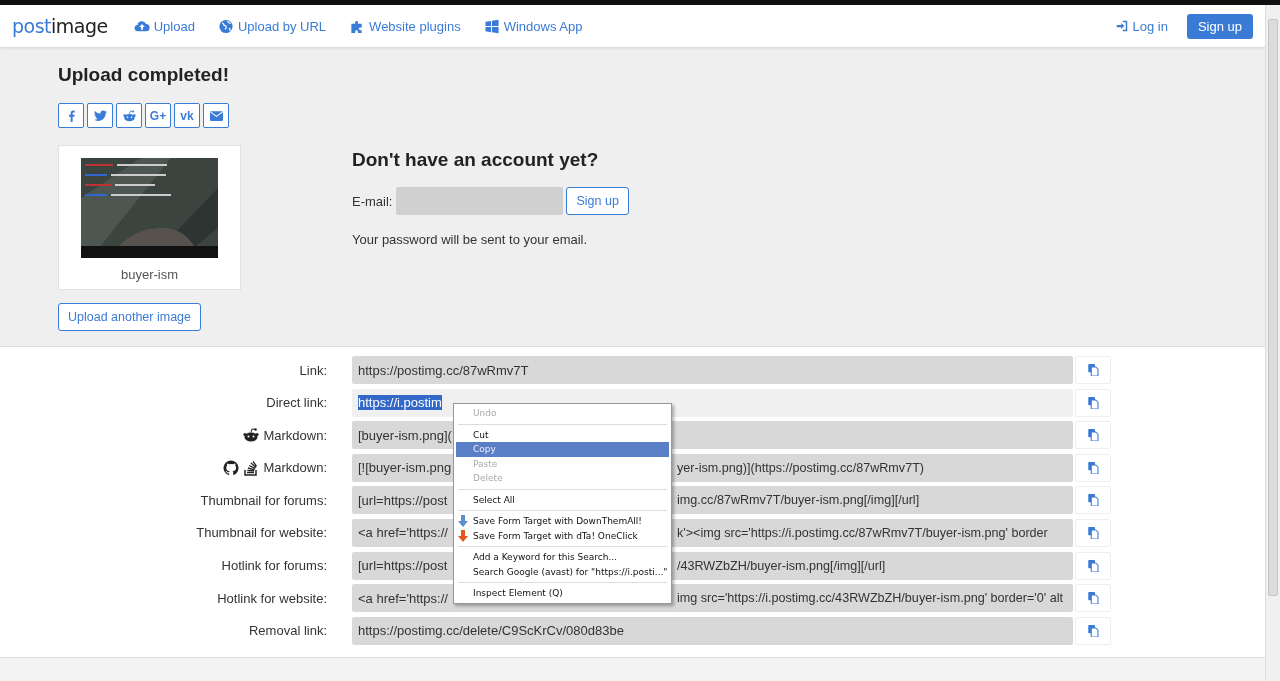 Image resolution: width=1280 pixels, height=681 pixels. What do you see at coordinates (60, 26) in the screenshot?
I see `logo: postimage` at bounding box center [60, 26].